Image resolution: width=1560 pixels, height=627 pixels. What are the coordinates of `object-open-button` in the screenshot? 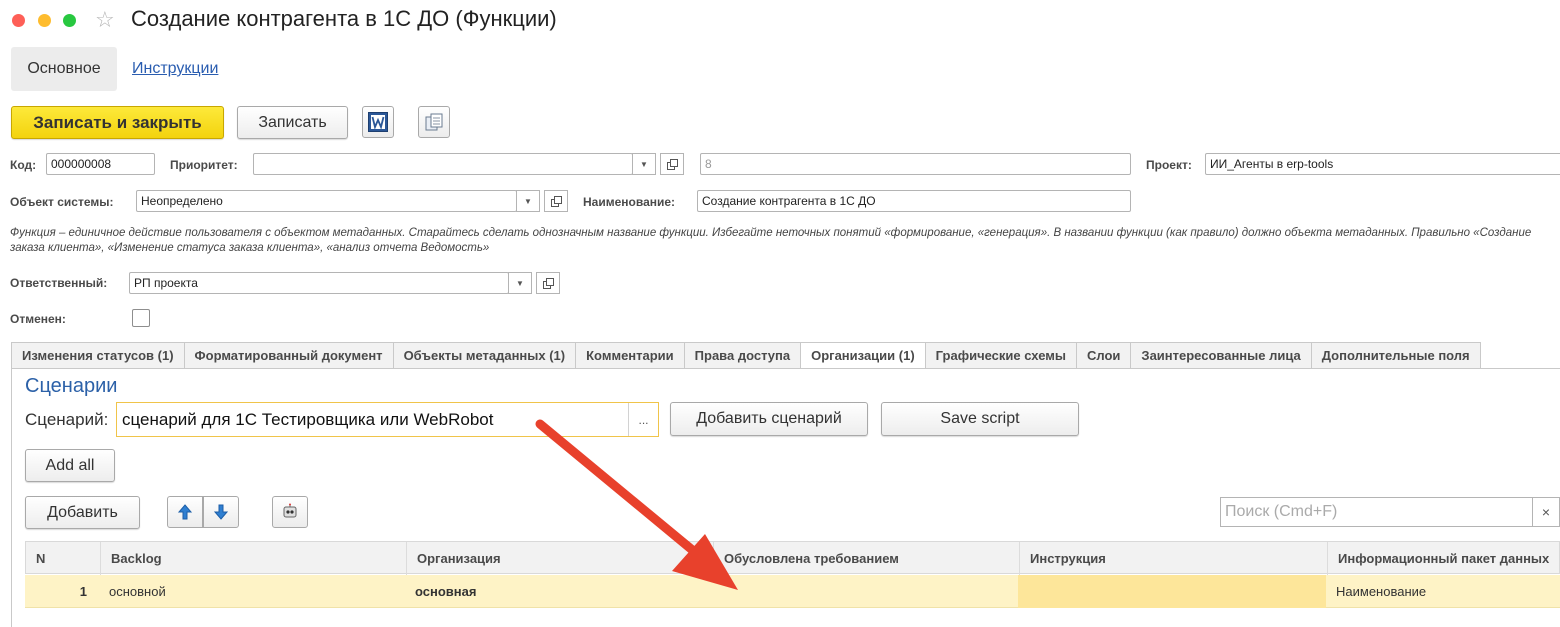 It's located at (556, 201).